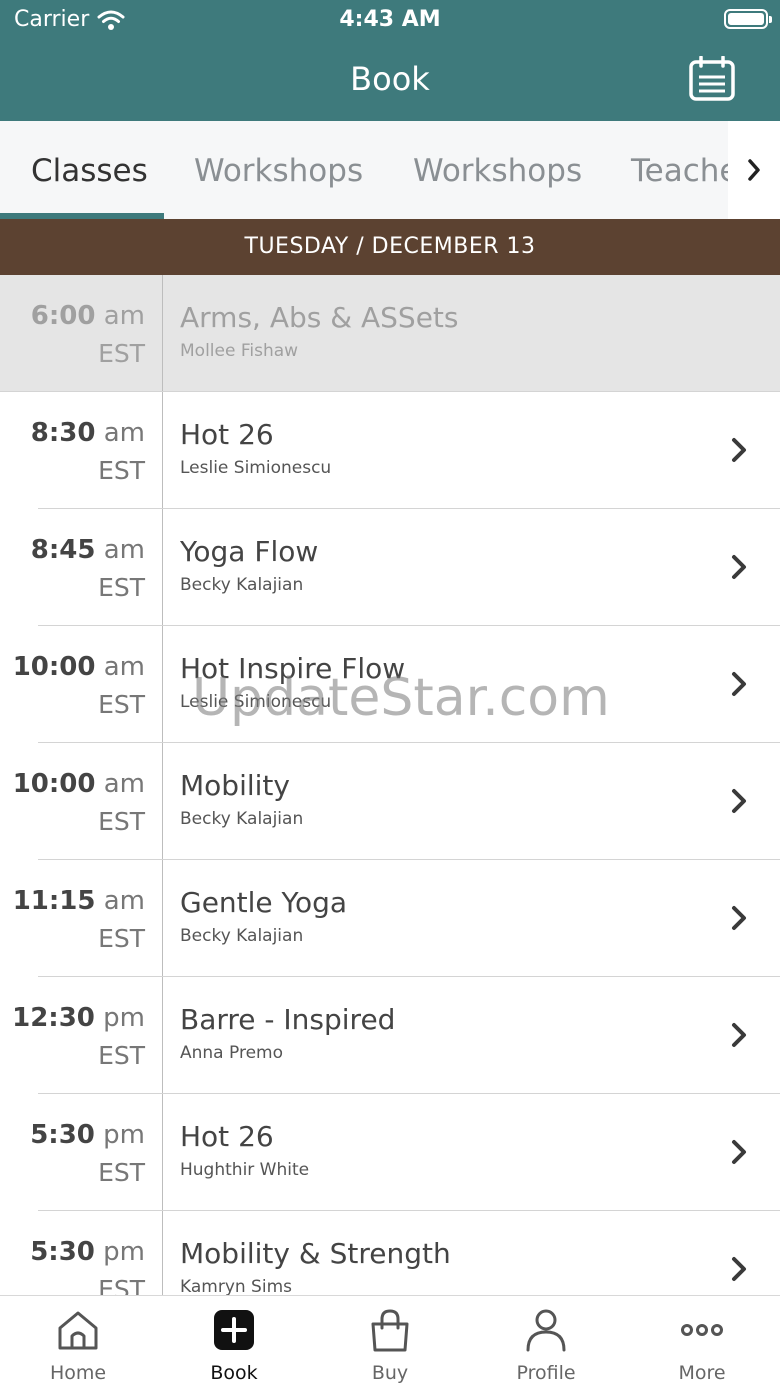 This screenshot has width=780, height=1387. I want to click on nav-profile: Profile, so click(546, 1341).